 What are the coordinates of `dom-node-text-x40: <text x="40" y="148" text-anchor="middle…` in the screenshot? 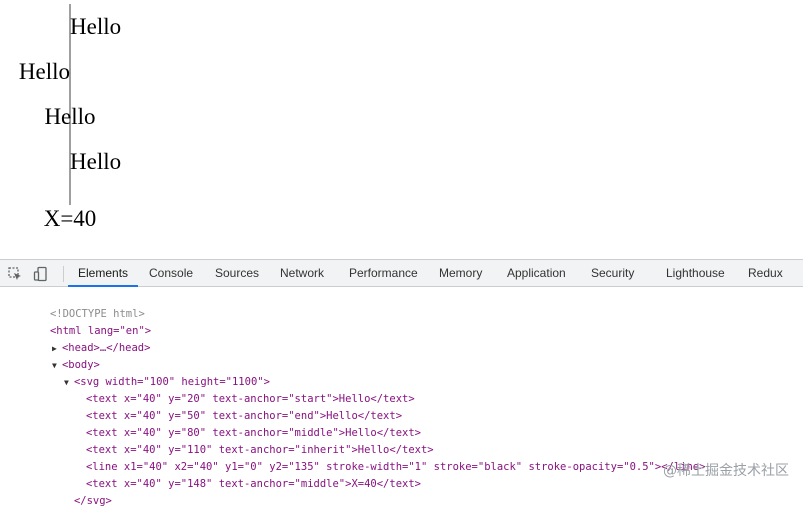 It's located at (234, 474).